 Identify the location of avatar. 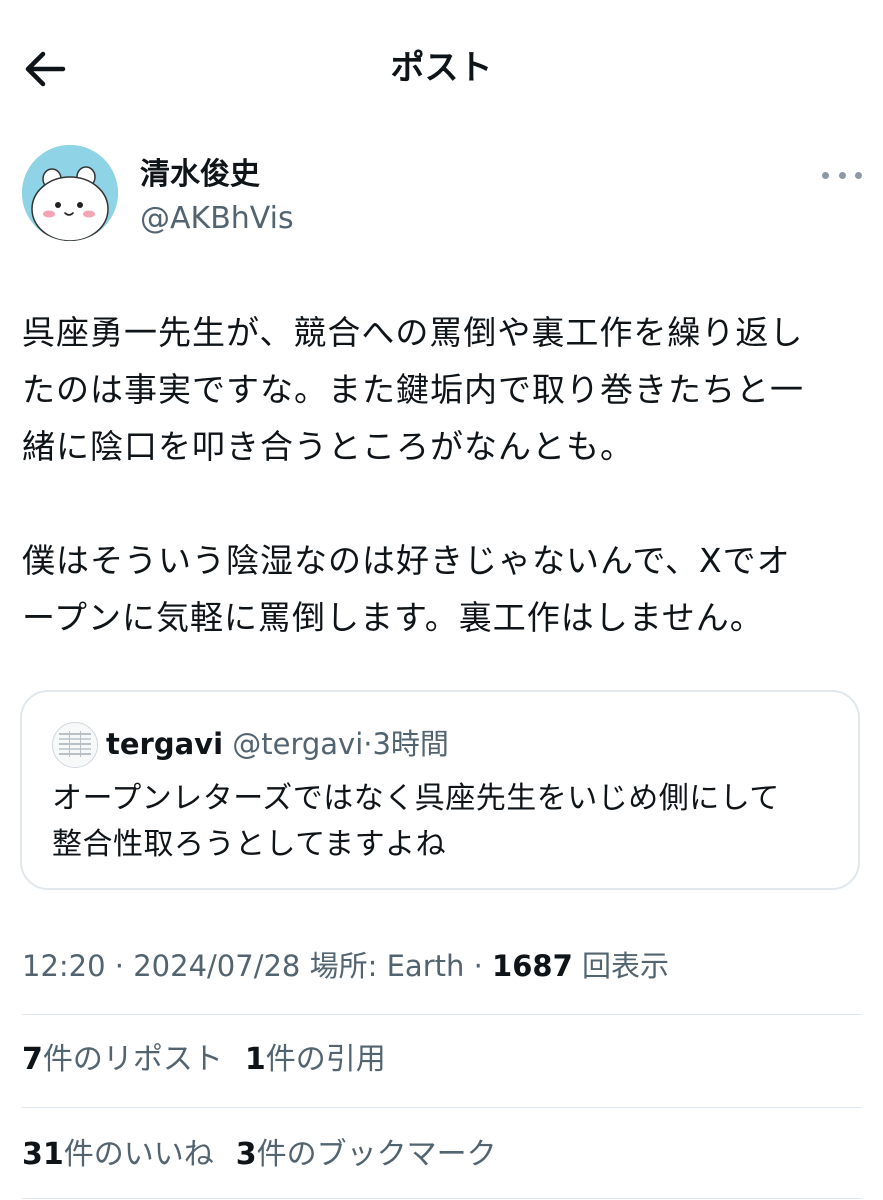
(70, 193).